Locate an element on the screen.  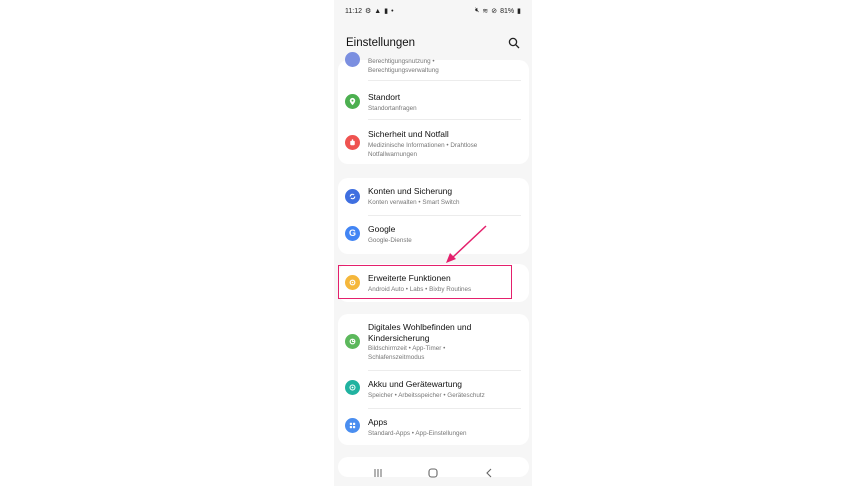
annotation-arrow-line is located at coordinates (469, 242).